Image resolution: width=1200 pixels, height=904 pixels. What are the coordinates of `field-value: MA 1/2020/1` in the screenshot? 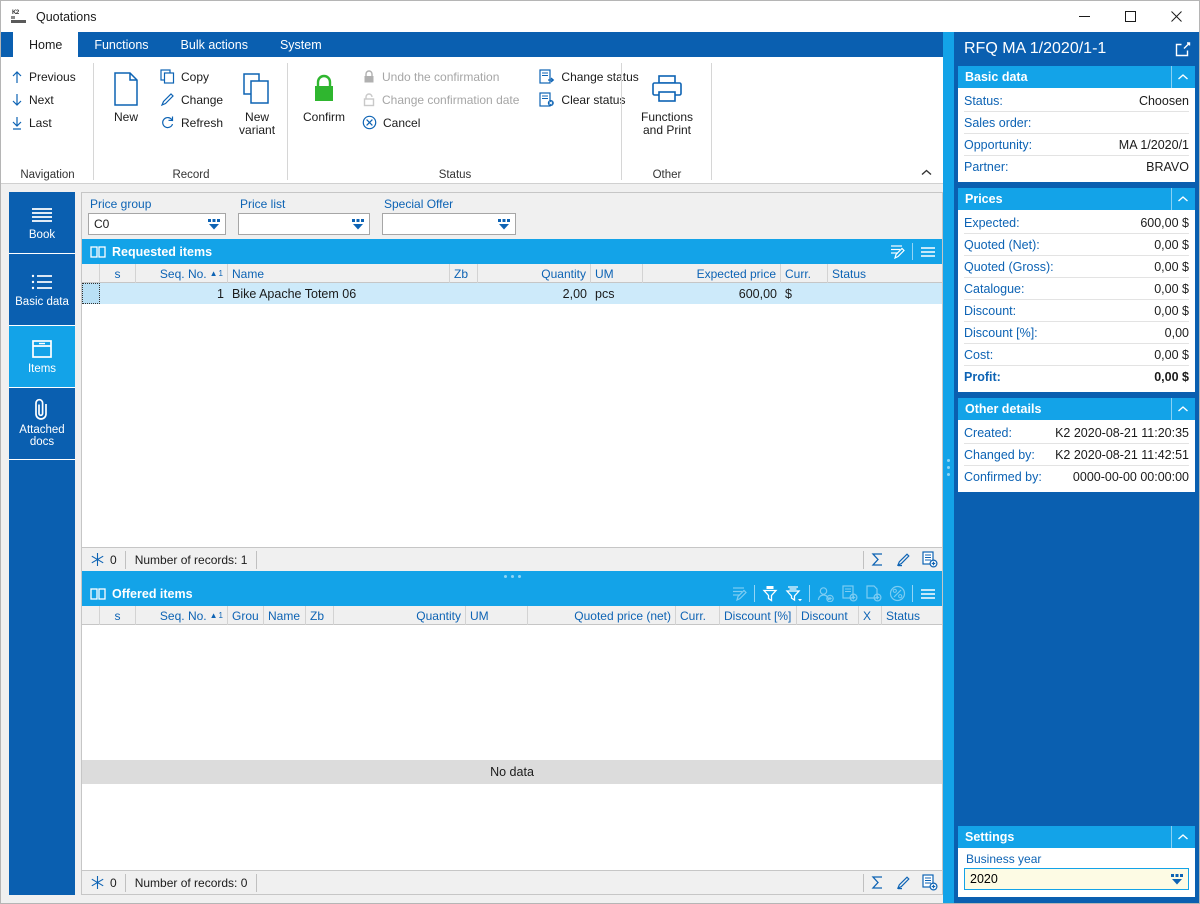 It's located at (1153, 144).